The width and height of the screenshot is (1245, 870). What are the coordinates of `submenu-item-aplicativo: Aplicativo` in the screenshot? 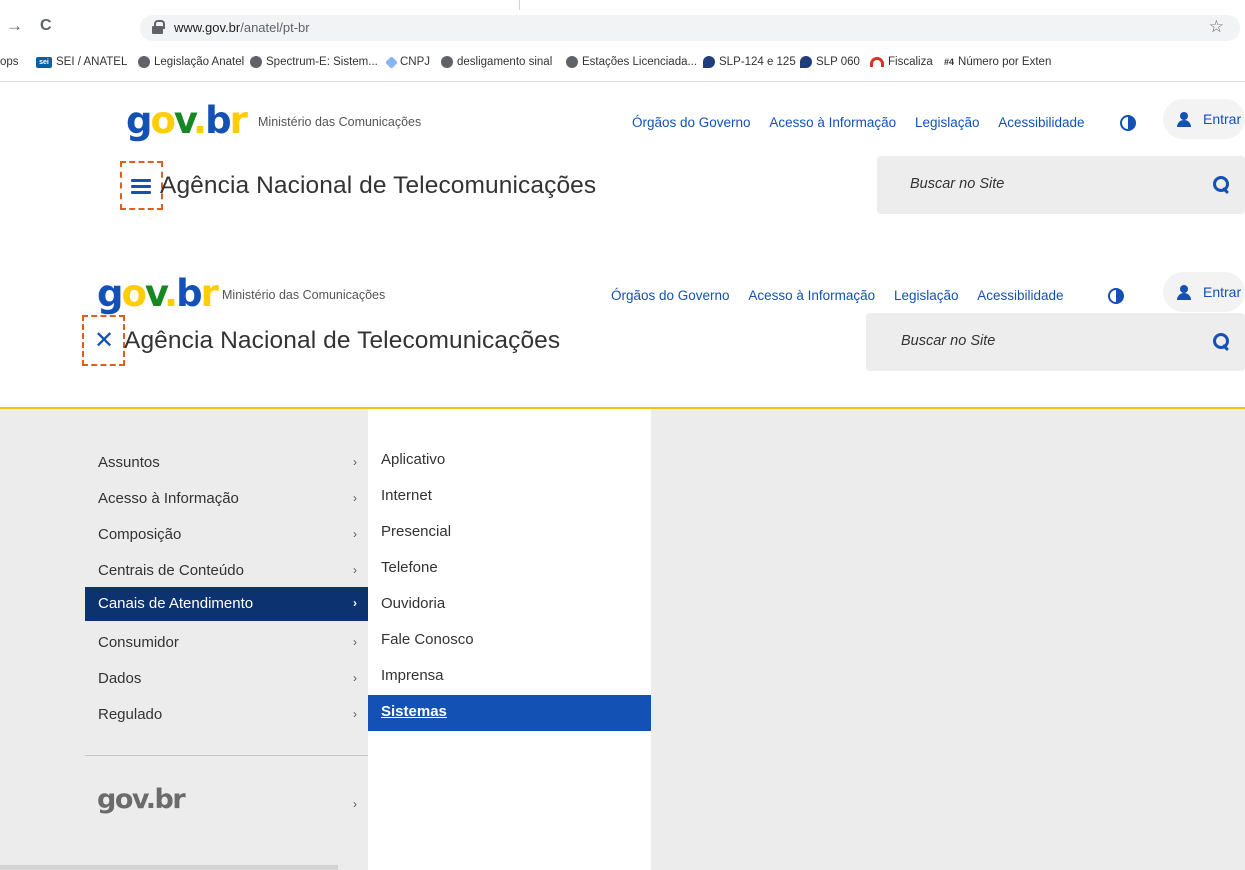 It's located at (509, 461).